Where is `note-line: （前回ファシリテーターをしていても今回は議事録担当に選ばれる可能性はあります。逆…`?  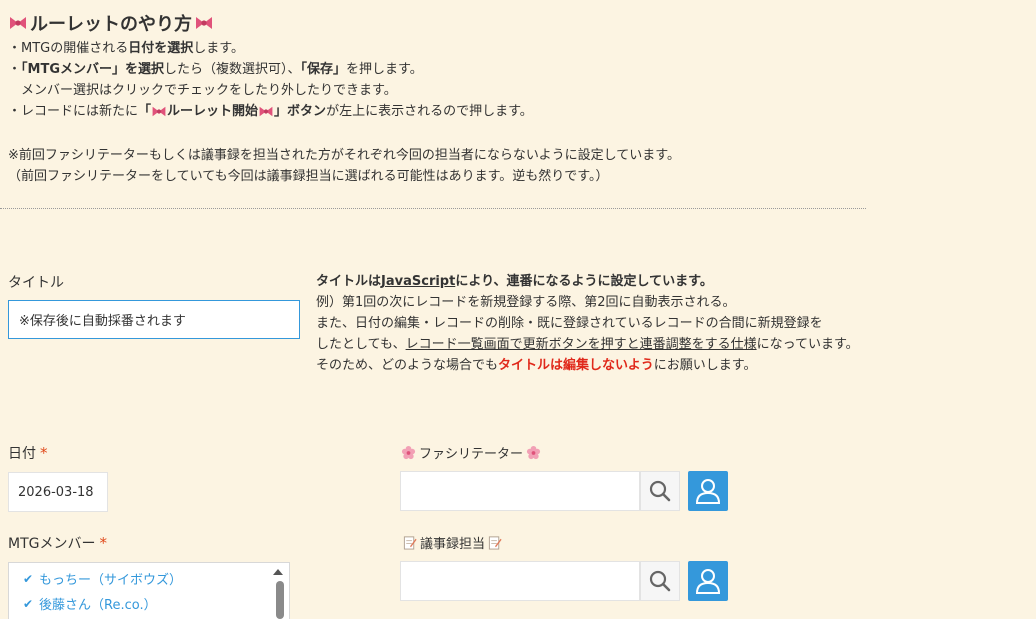
note-line: （前回ファシリテーターをしていても今回は議事録担当に選ばれる可能性はあります。逆… is located at coordinates (308, 176).